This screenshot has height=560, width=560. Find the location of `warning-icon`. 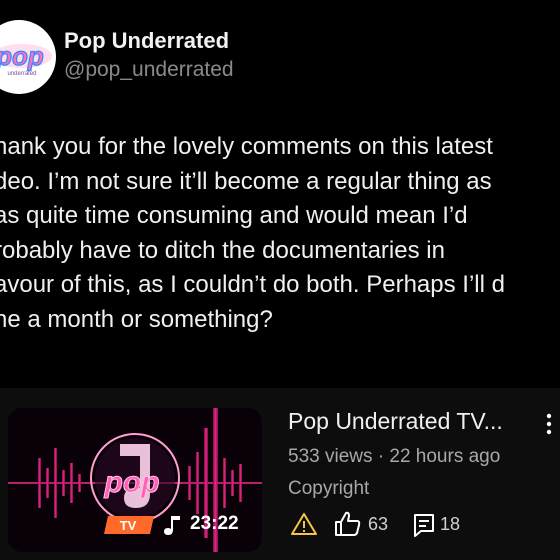

warning-icon is located at coordinates (304, 524).